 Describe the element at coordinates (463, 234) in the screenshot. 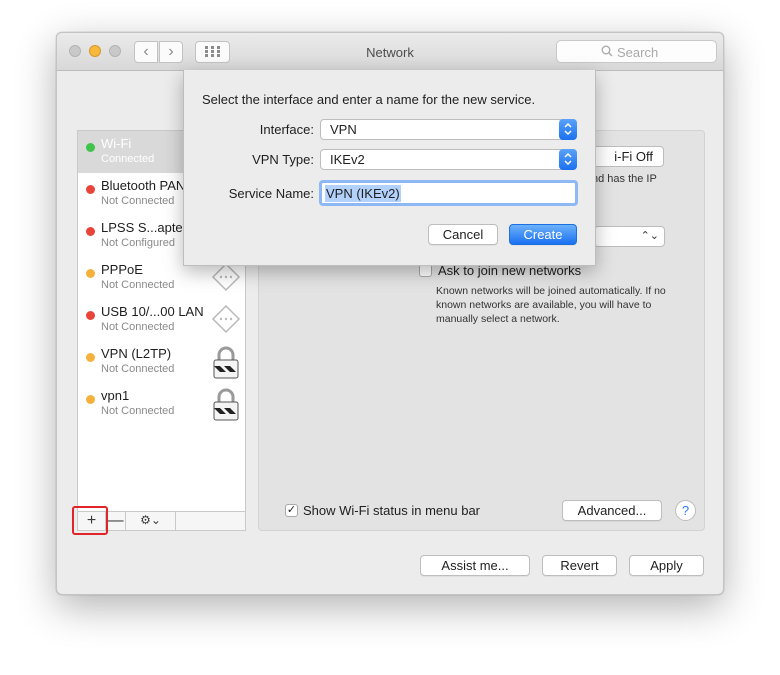

I see `cancel-button: Cancel` at that location.